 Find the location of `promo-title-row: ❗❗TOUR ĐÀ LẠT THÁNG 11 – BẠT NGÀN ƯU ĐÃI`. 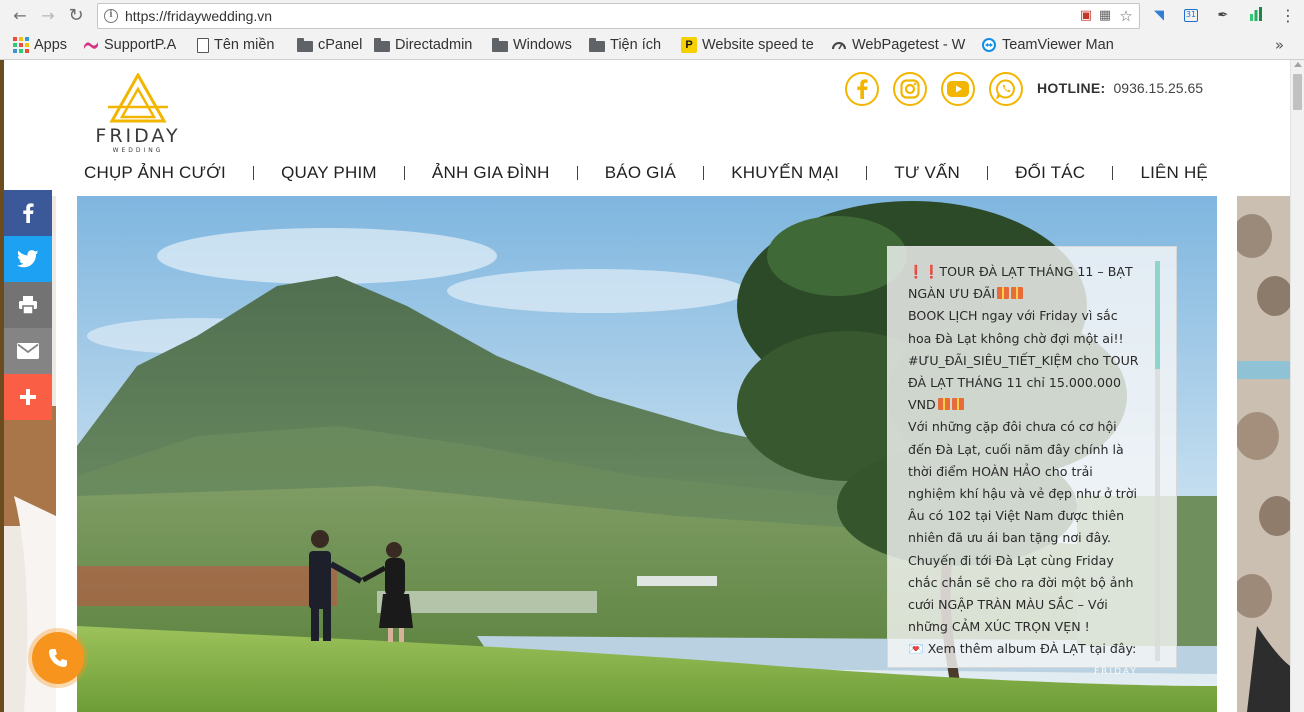

promo-title-row: ❗❗TOUR ĐÀ LẠT THÁNG 11 – BẠT NGÀN ƯU ĐÃI is located at coordinates (1024, 283).